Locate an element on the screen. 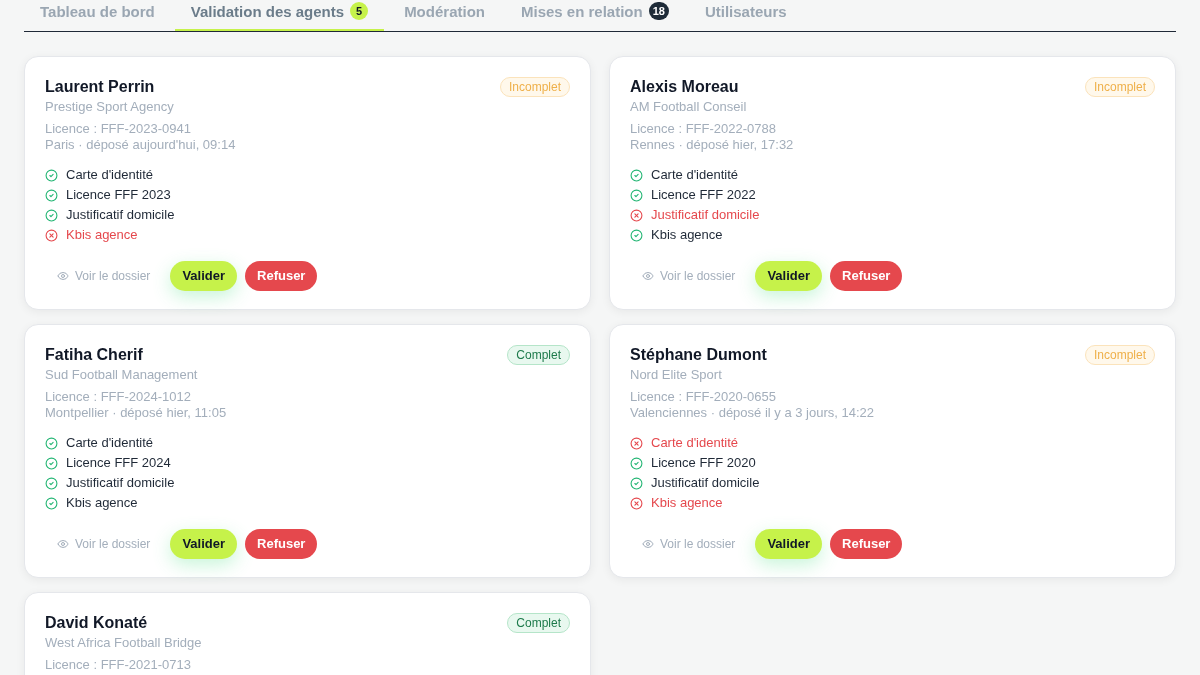 The width and height of the screenshot is (1200, 675). agent-name: Stéphane Dumont is located at coordinates (699, 355).